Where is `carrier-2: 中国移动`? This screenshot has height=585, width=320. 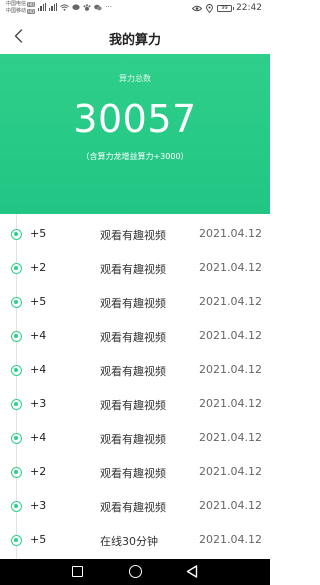 carrier-2: 中国移动 is located at coordinates (16, 11).